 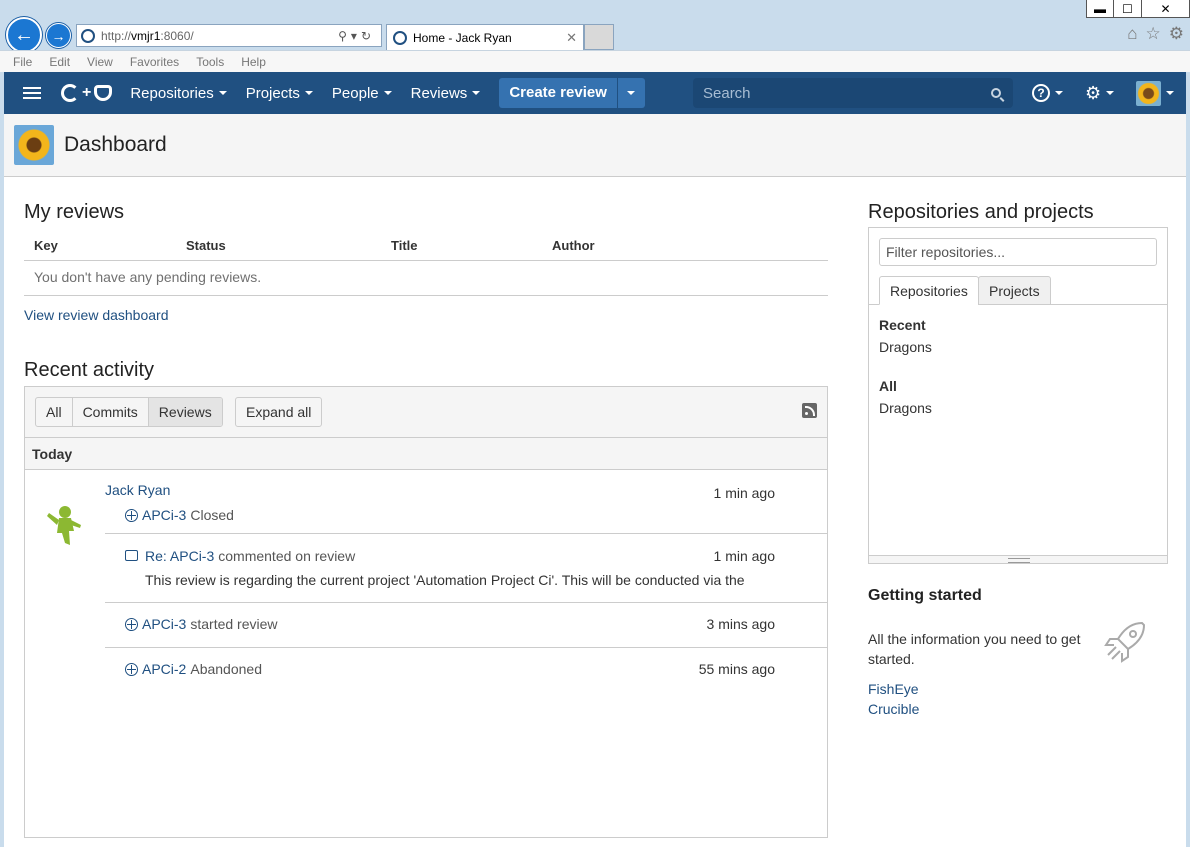 What do you see at coordinates (847, 93) in the screenshot?
I see `search-input: Search` at bounding box center [847, 93].